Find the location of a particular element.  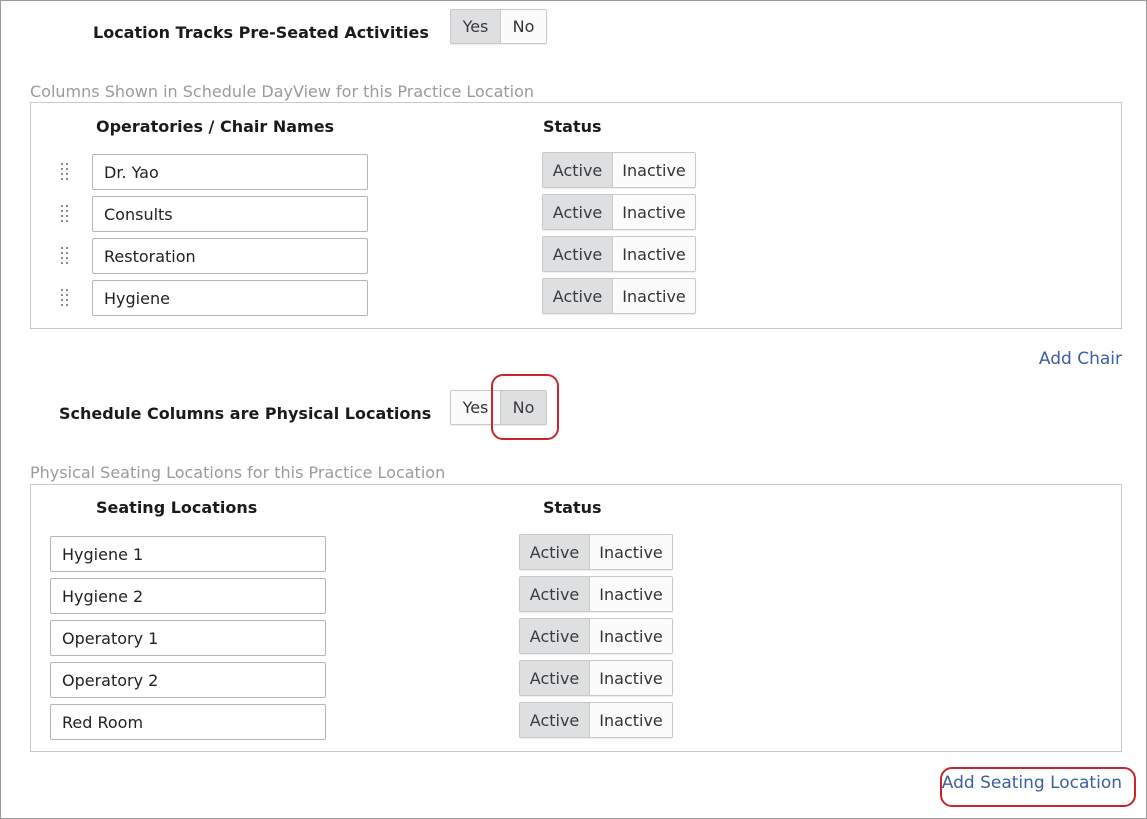

pre-seated-toggle: Yes No is located at coordinates (498, 26).